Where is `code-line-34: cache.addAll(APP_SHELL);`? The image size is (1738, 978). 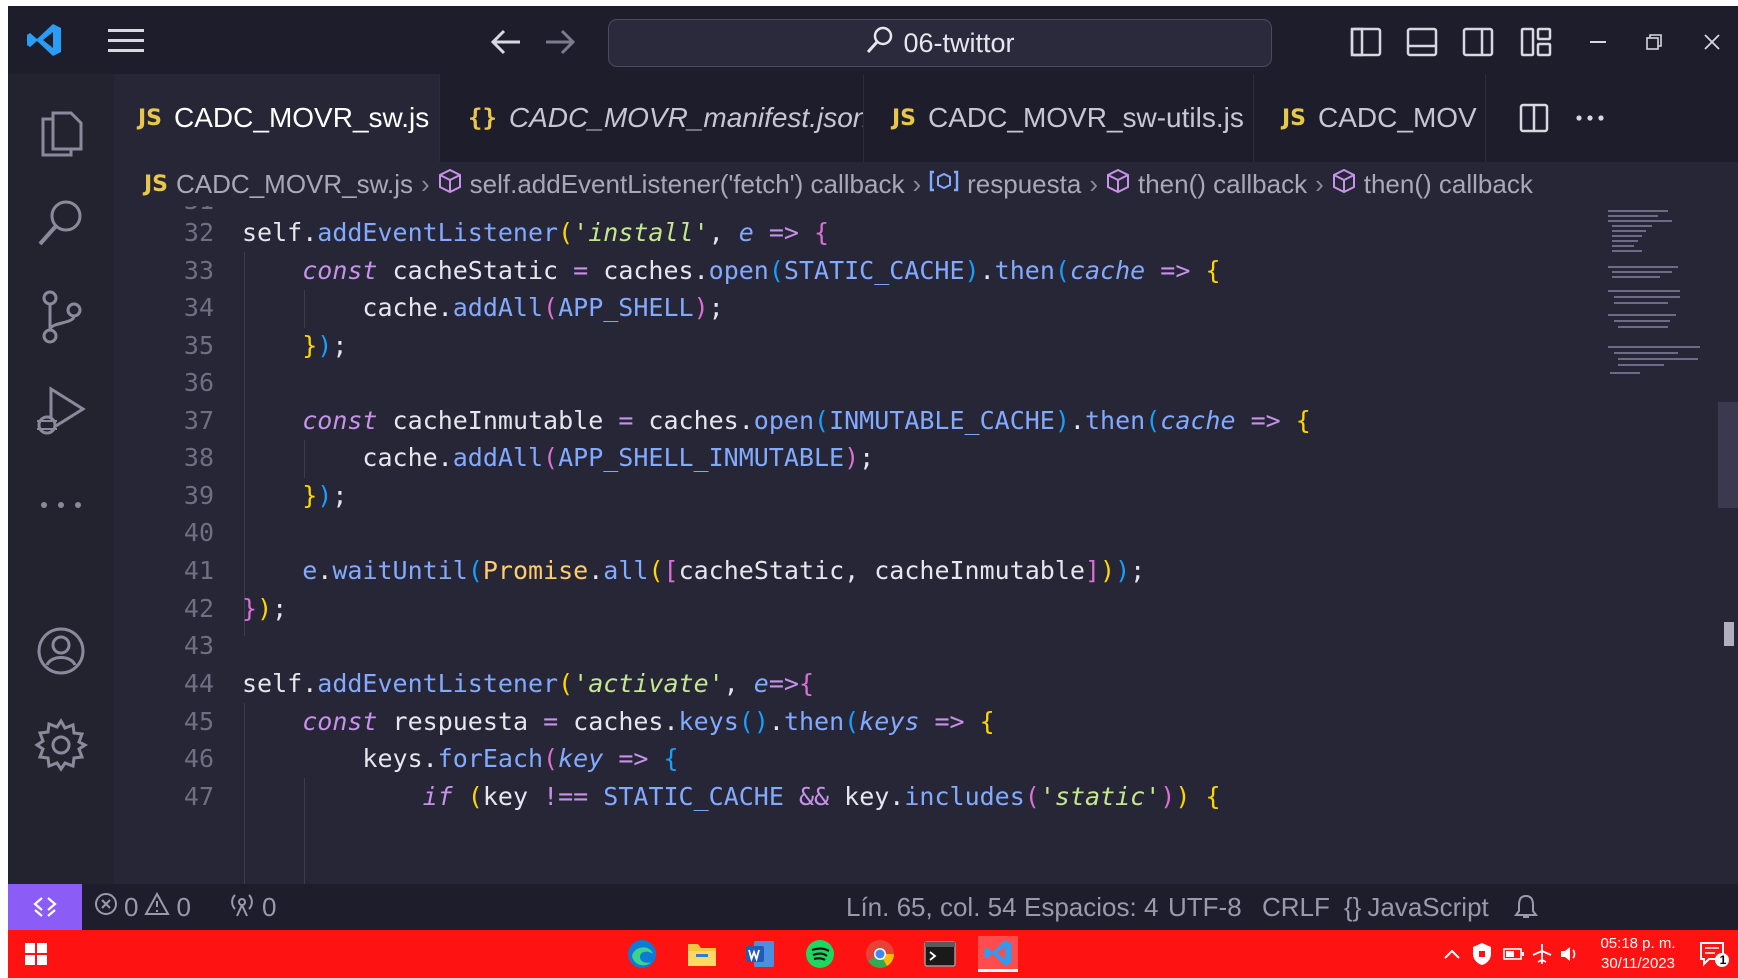 code-line-34: cache.addAll(APP_SHELL); is located at coordinates (483, 307).